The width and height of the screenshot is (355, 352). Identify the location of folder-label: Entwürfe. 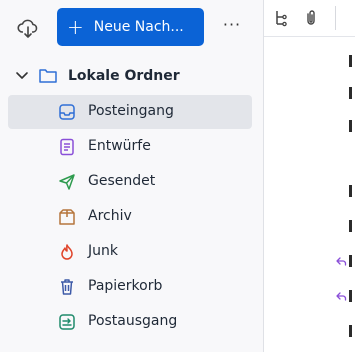
(119, 146).